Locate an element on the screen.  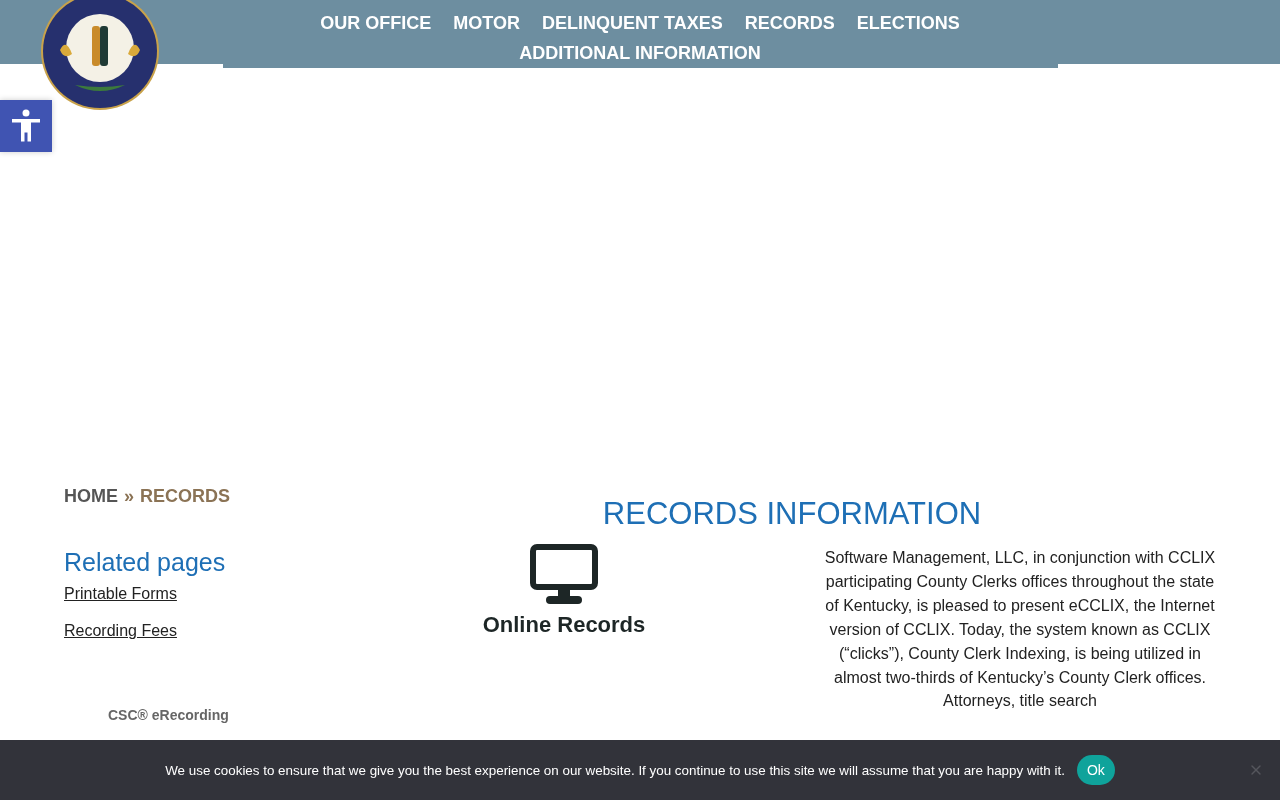
monitor-icon is located at coordinates (564, 575).